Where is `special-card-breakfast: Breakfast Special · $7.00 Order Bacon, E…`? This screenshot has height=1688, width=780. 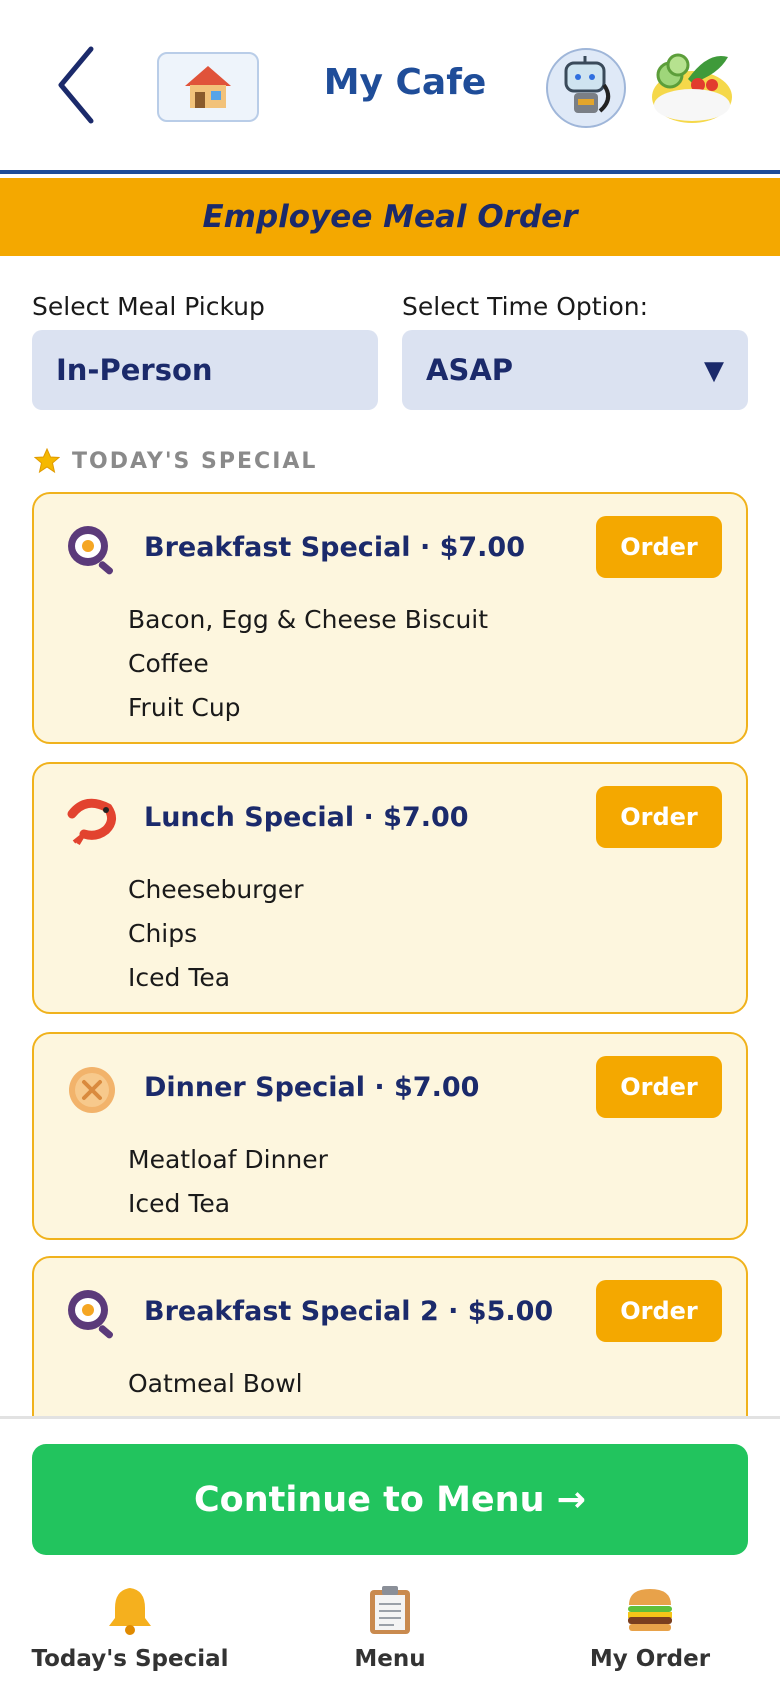 special-card-breakfast: Breakfast Special · $7.00 Order Bacon, E… is located at coordinates (390, 618).